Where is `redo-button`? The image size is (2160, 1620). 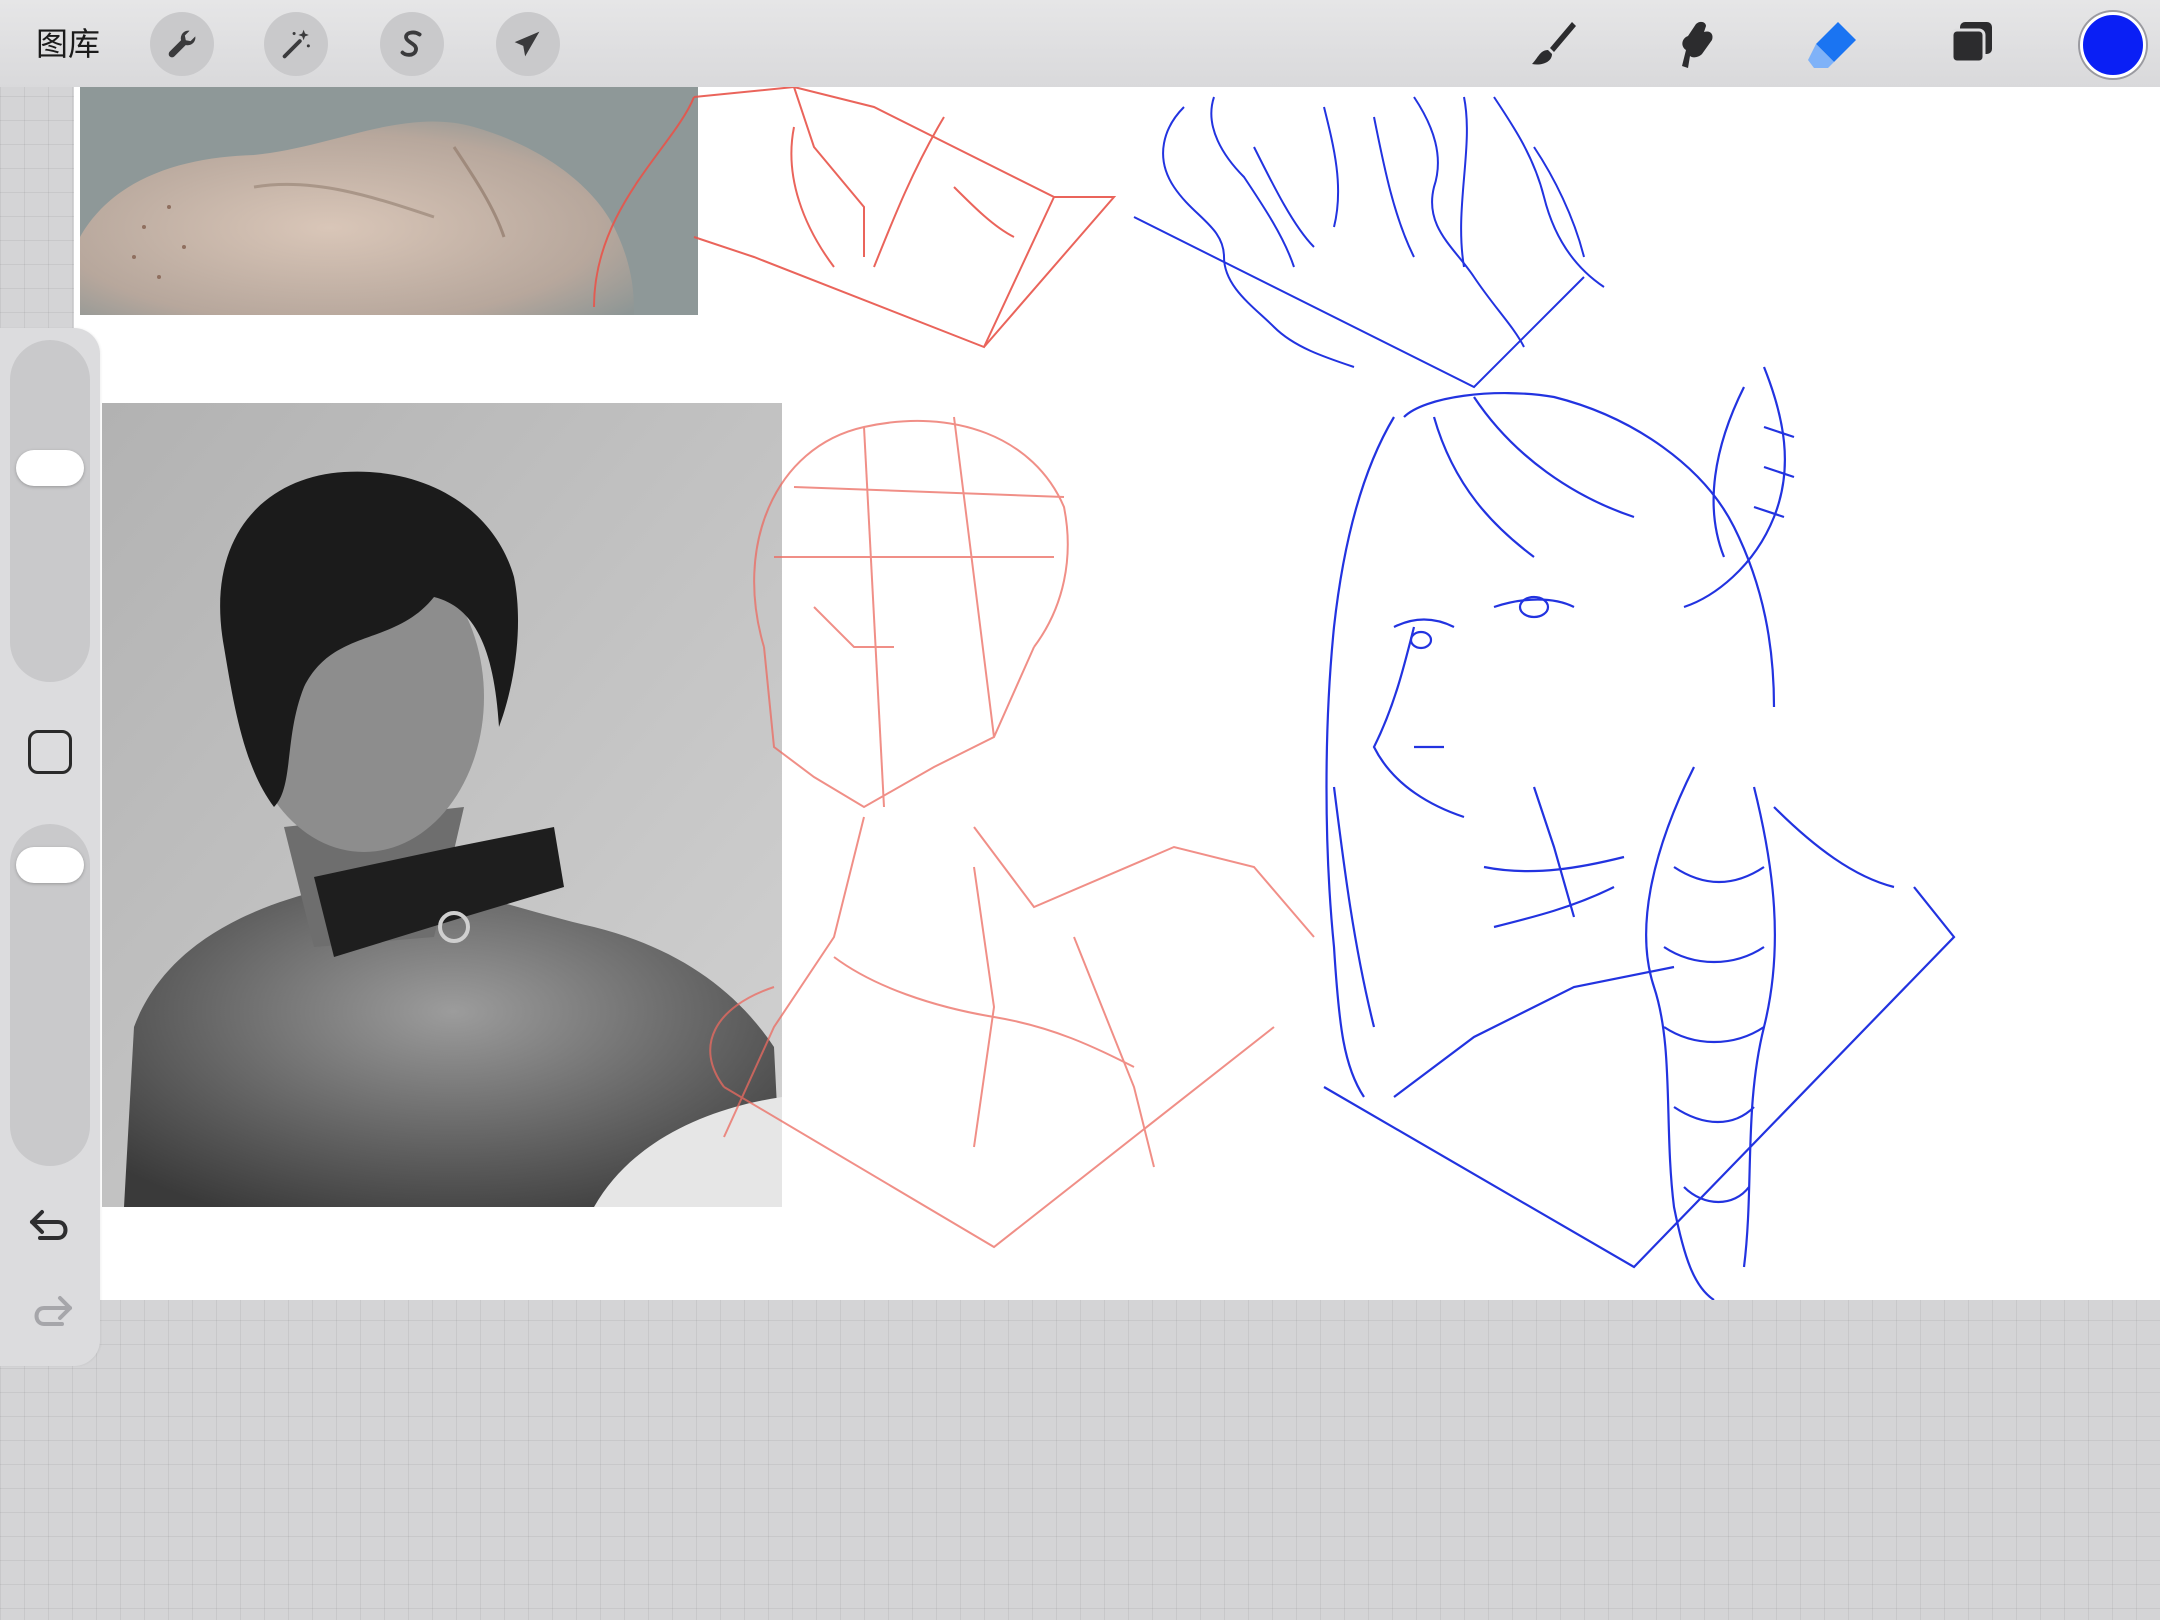
redo-button is located at coordinates (51, 1312).